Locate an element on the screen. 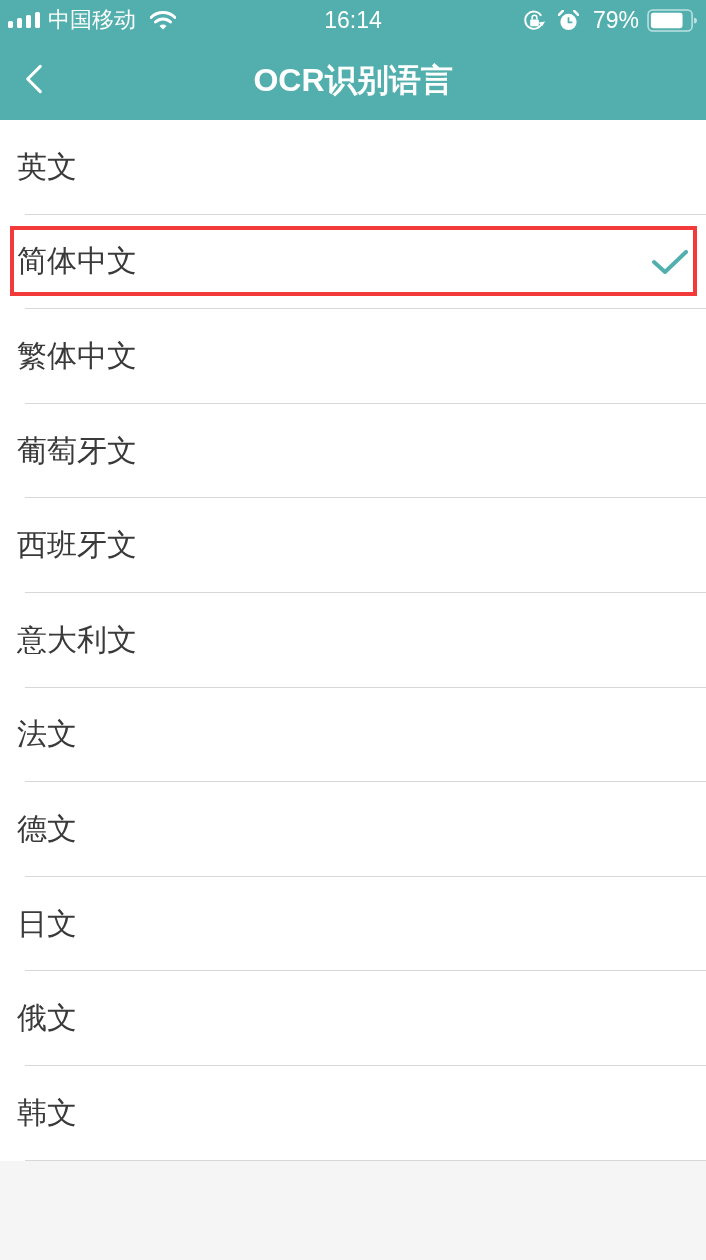 The height and width of the screenshot is (1260, 706). alarm-clock-icon is located at coordinates (568, 20).